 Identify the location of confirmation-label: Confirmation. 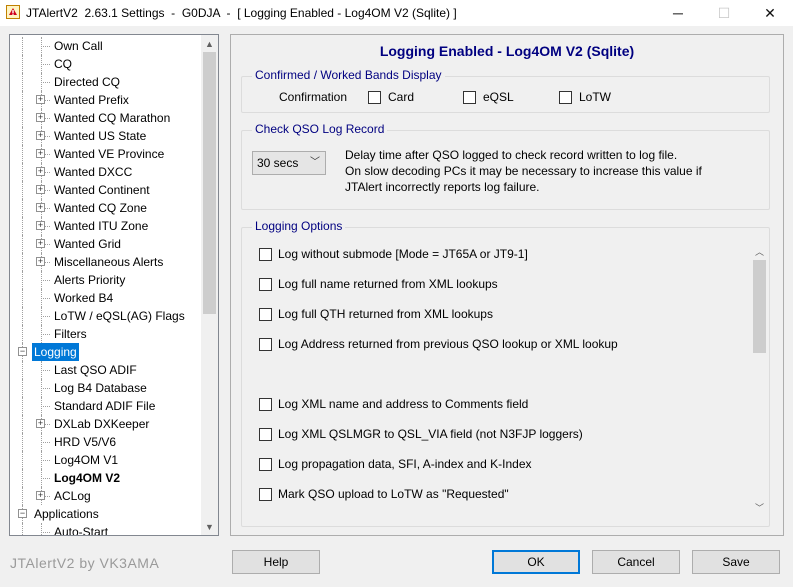
(313, 97).